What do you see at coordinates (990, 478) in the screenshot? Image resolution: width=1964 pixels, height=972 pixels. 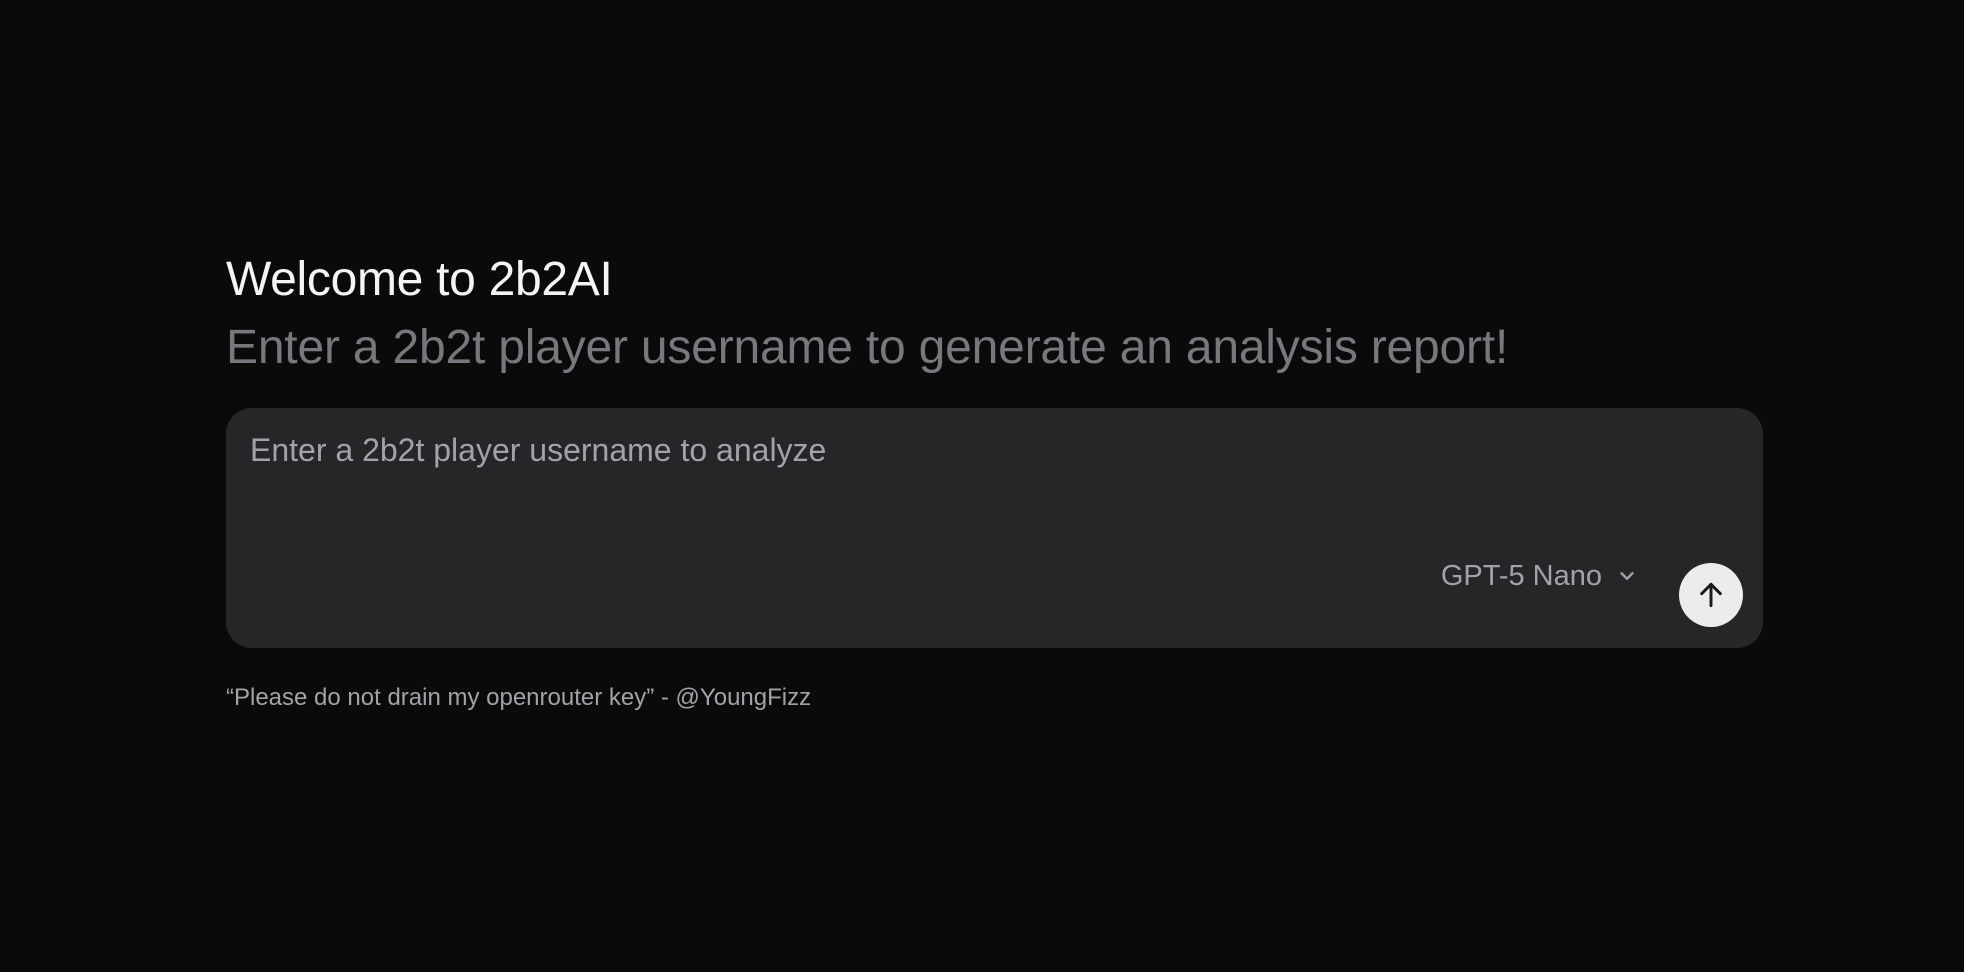 I see `username-input` at bounding box center [990, 478].